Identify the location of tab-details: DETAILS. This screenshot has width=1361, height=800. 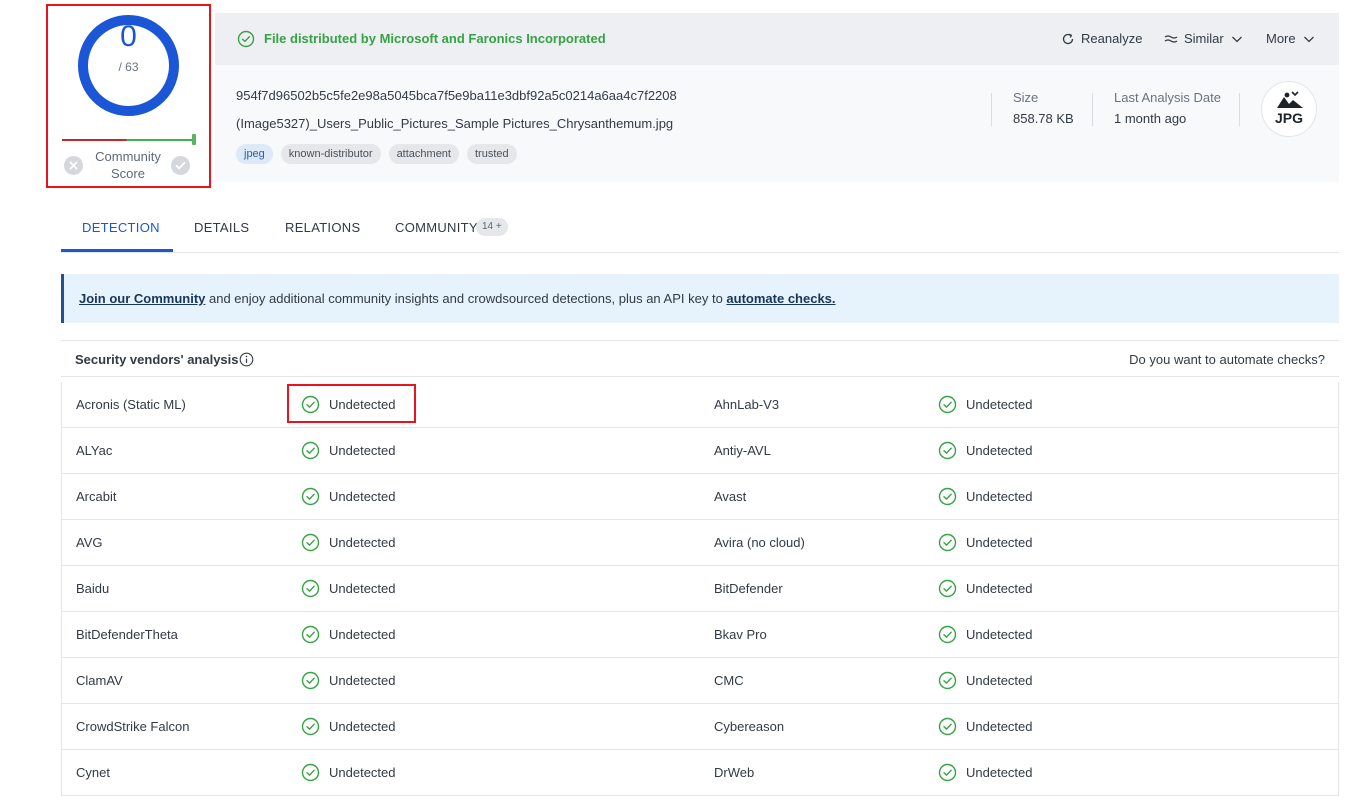
(221, 227).